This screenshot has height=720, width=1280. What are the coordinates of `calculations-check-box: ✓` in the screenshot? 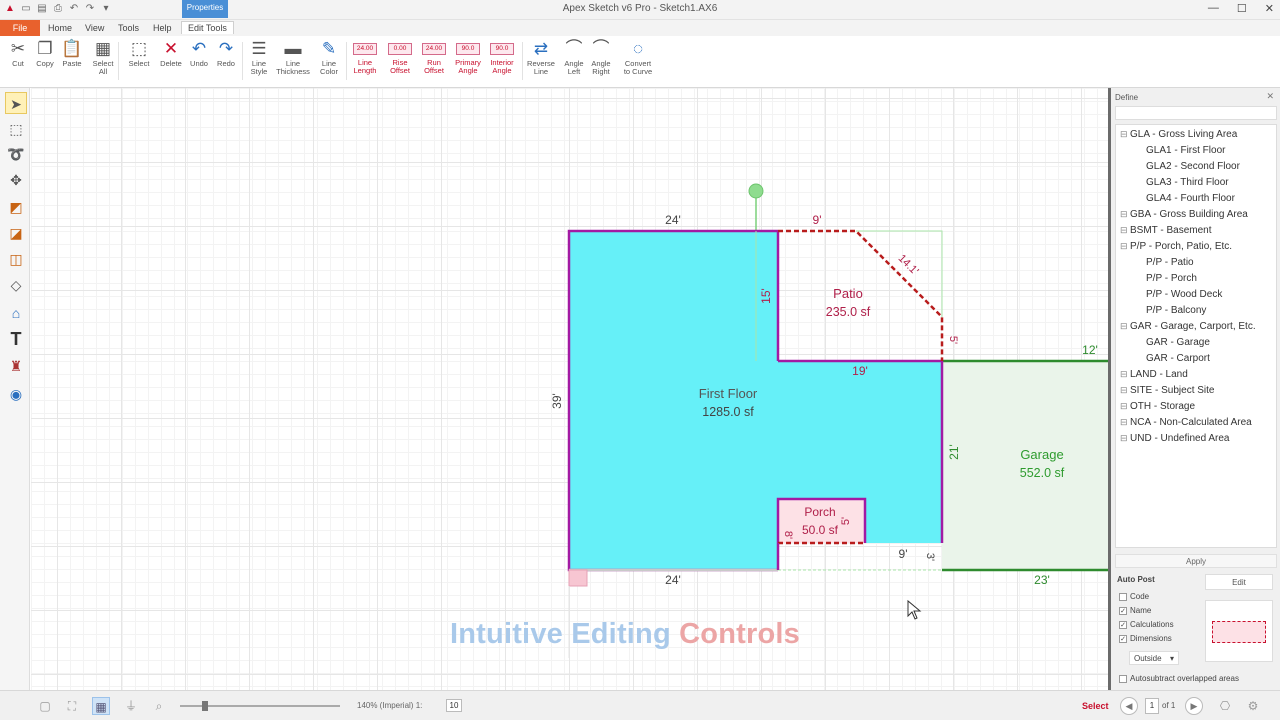 It's located at (1123, 624).